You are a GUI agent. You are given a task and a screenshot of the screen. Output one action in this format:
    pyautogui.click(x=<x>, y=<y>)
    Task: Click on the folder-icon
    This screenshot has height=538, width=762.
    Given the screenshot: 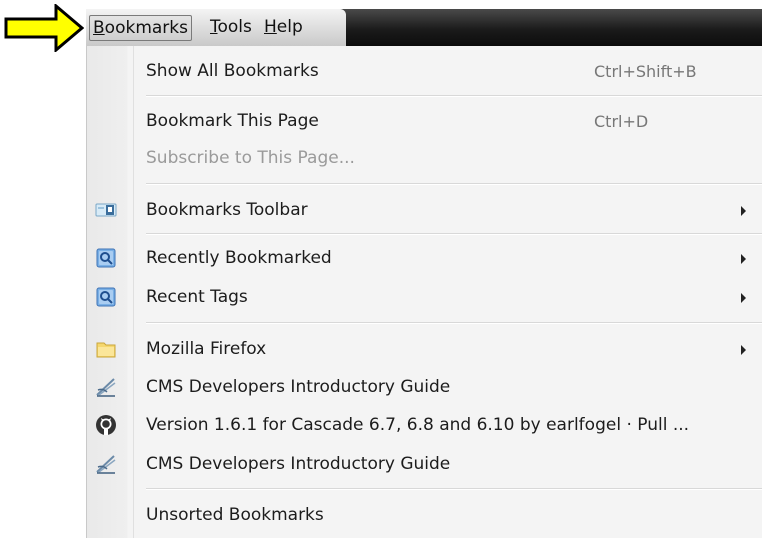 What is the action you would take?
    pyautogui.click(x=106, y=350)
    